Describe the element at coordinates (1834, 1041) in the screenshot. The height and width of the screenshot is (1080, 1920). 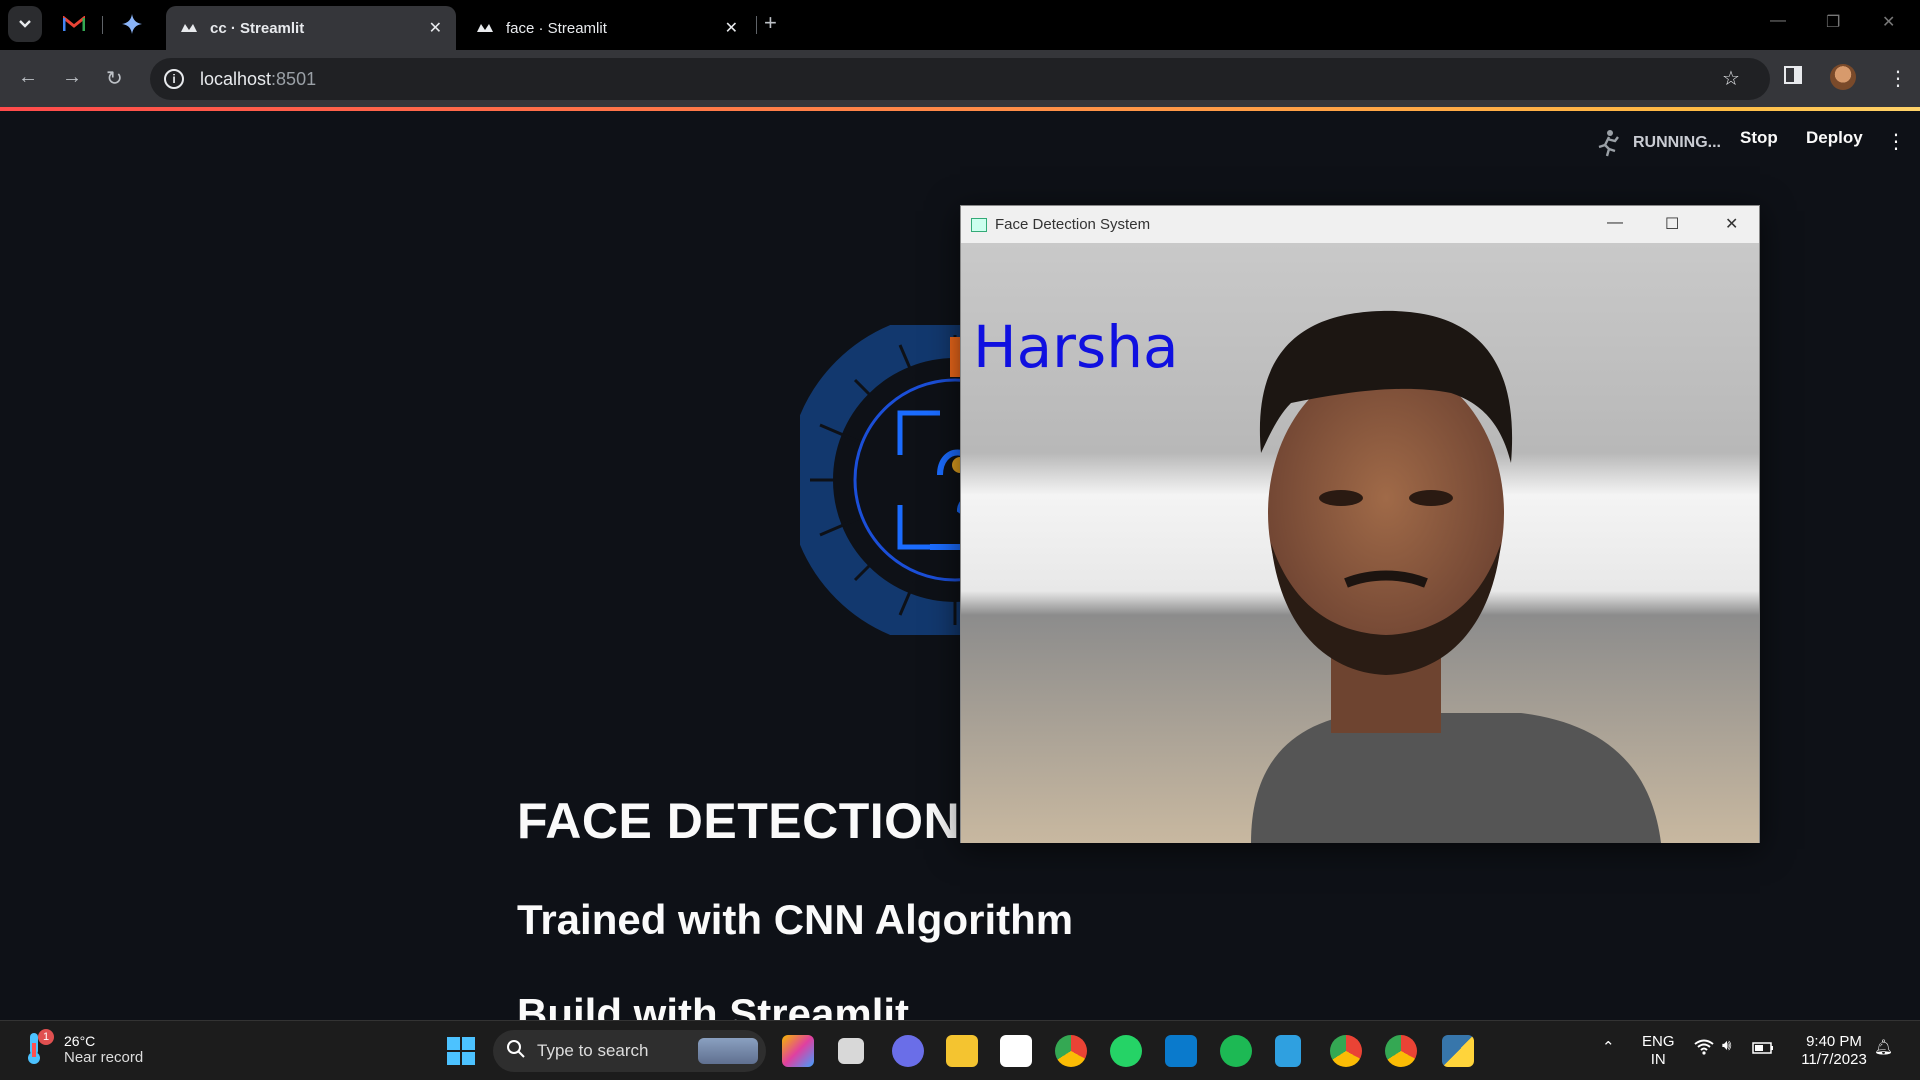
I see `time: 9:40 PM` at that location.